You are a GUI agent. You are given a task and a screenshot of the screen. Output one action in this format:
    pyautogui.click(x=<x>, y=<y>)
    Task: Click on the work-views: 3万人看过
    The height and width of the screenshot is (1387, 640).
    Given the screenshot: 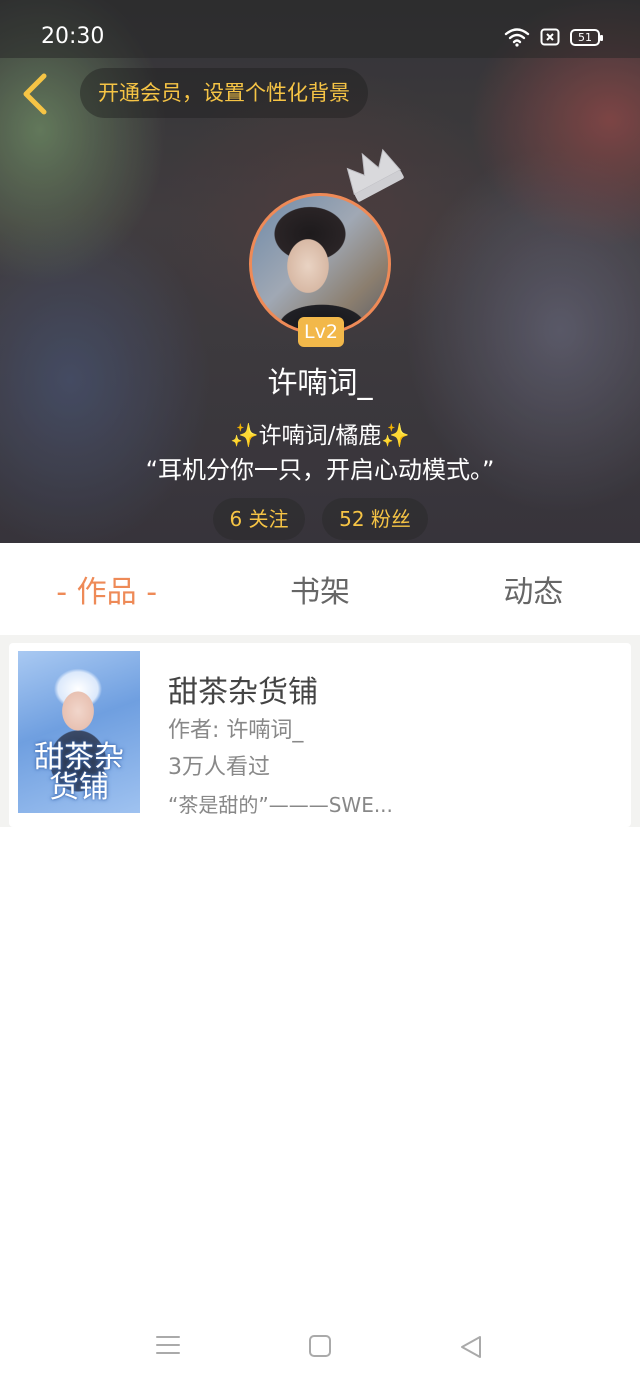 What is the action you would take?
    pyautogui.click(x=219, y=767)
    